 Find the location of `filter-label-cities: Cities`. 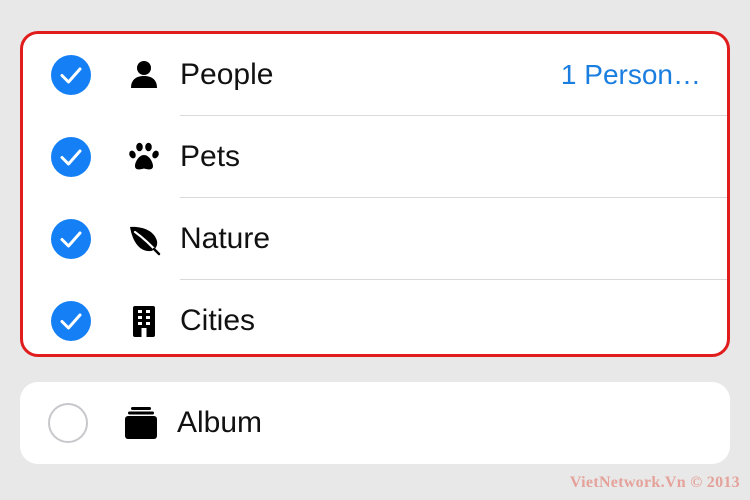

filter-label-cities: Cities is located at coordinates (218, 320).